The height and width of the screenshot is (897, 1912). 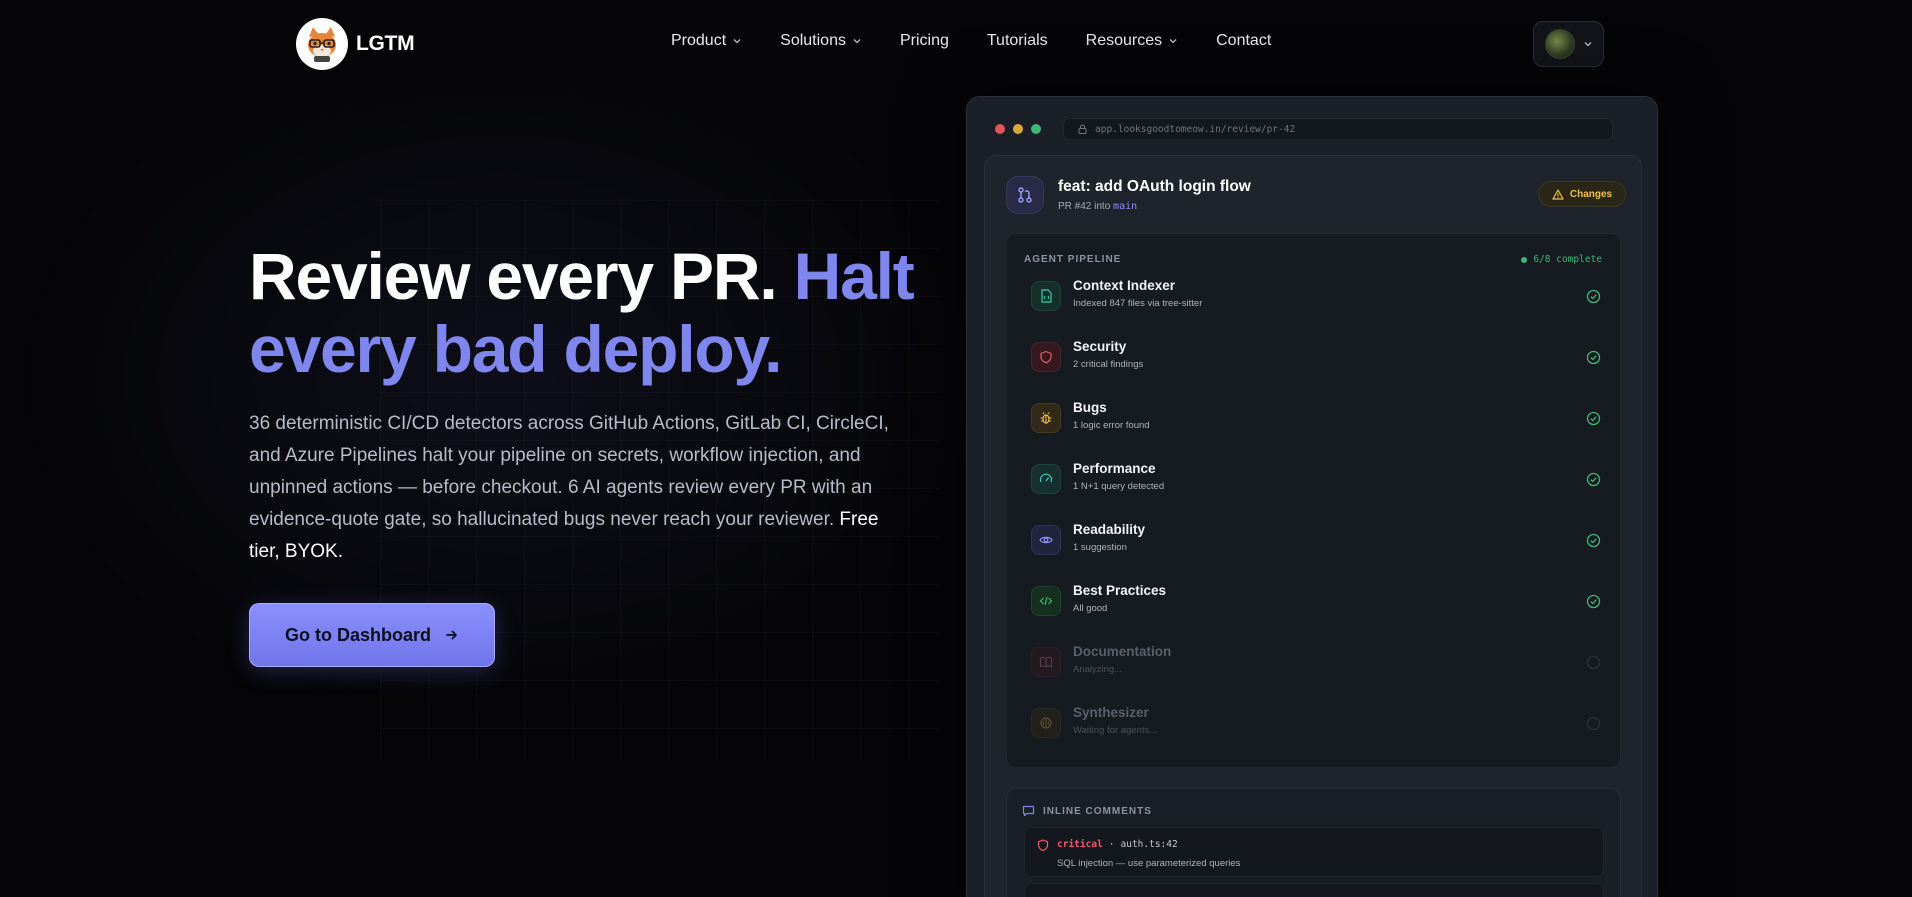 What do you see at coordinates (1108, 364) in the screenshot?
I see `agent-desc: 2 critical findings` at bounding box center [1108, 364].